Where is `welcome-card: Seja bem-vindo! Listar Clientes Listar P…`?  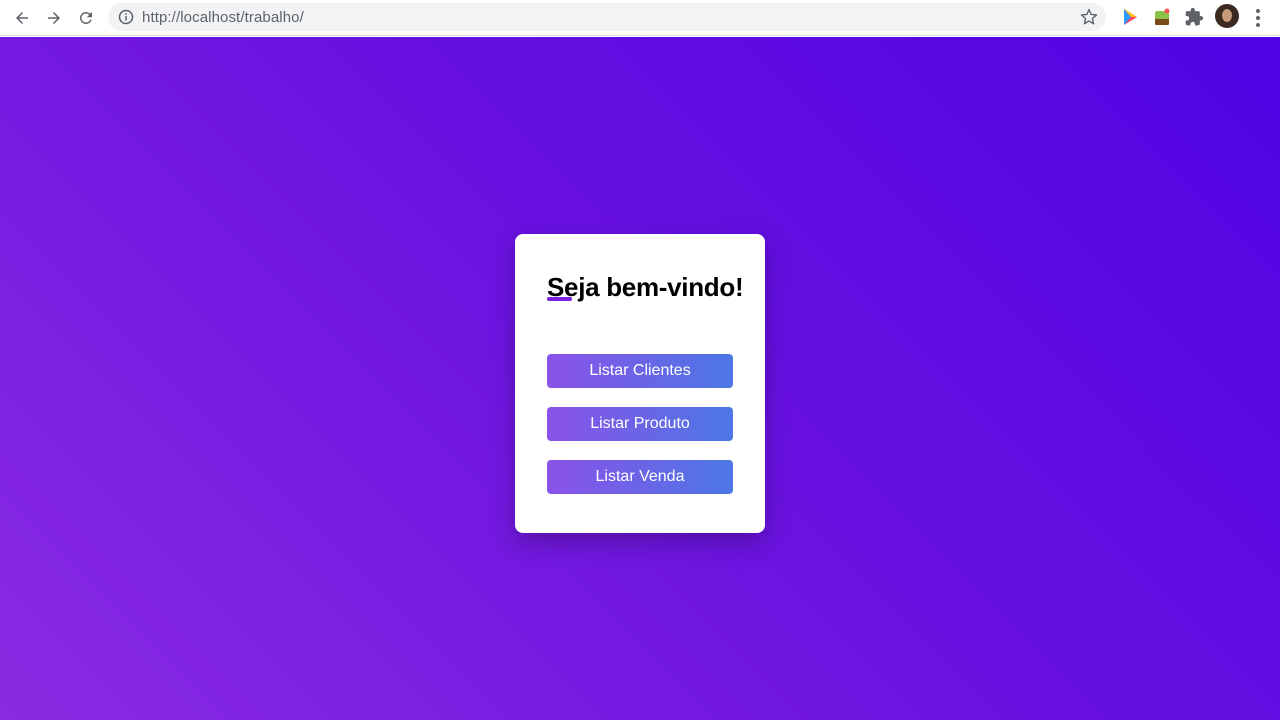 welcome-card: Seja bem-vindo! Listar Clientes Listar P… is located at coordinates (640, 383).